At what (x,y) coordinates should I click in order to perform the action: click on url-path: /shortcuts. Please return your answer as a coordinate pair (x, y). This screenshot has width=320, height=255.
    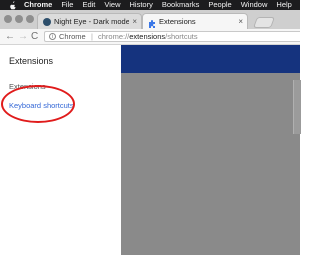
    Looking at the image, I should click on (181, 36).